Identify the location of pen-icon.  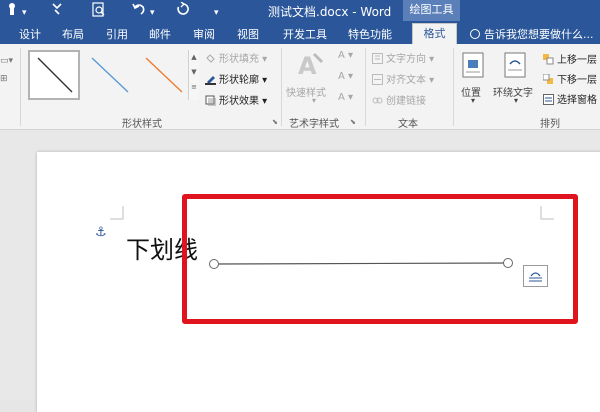
(210, 79).